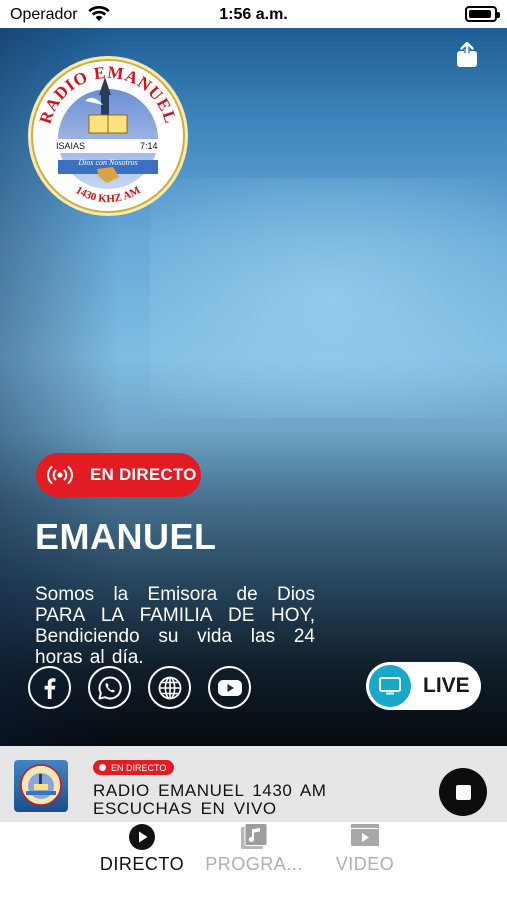 The width and height of the screenshot is (507, 900). What do you see at coordinates (254, 836) in the screenshot?
I see `music-note-icon` at bounding box center [254, 836].